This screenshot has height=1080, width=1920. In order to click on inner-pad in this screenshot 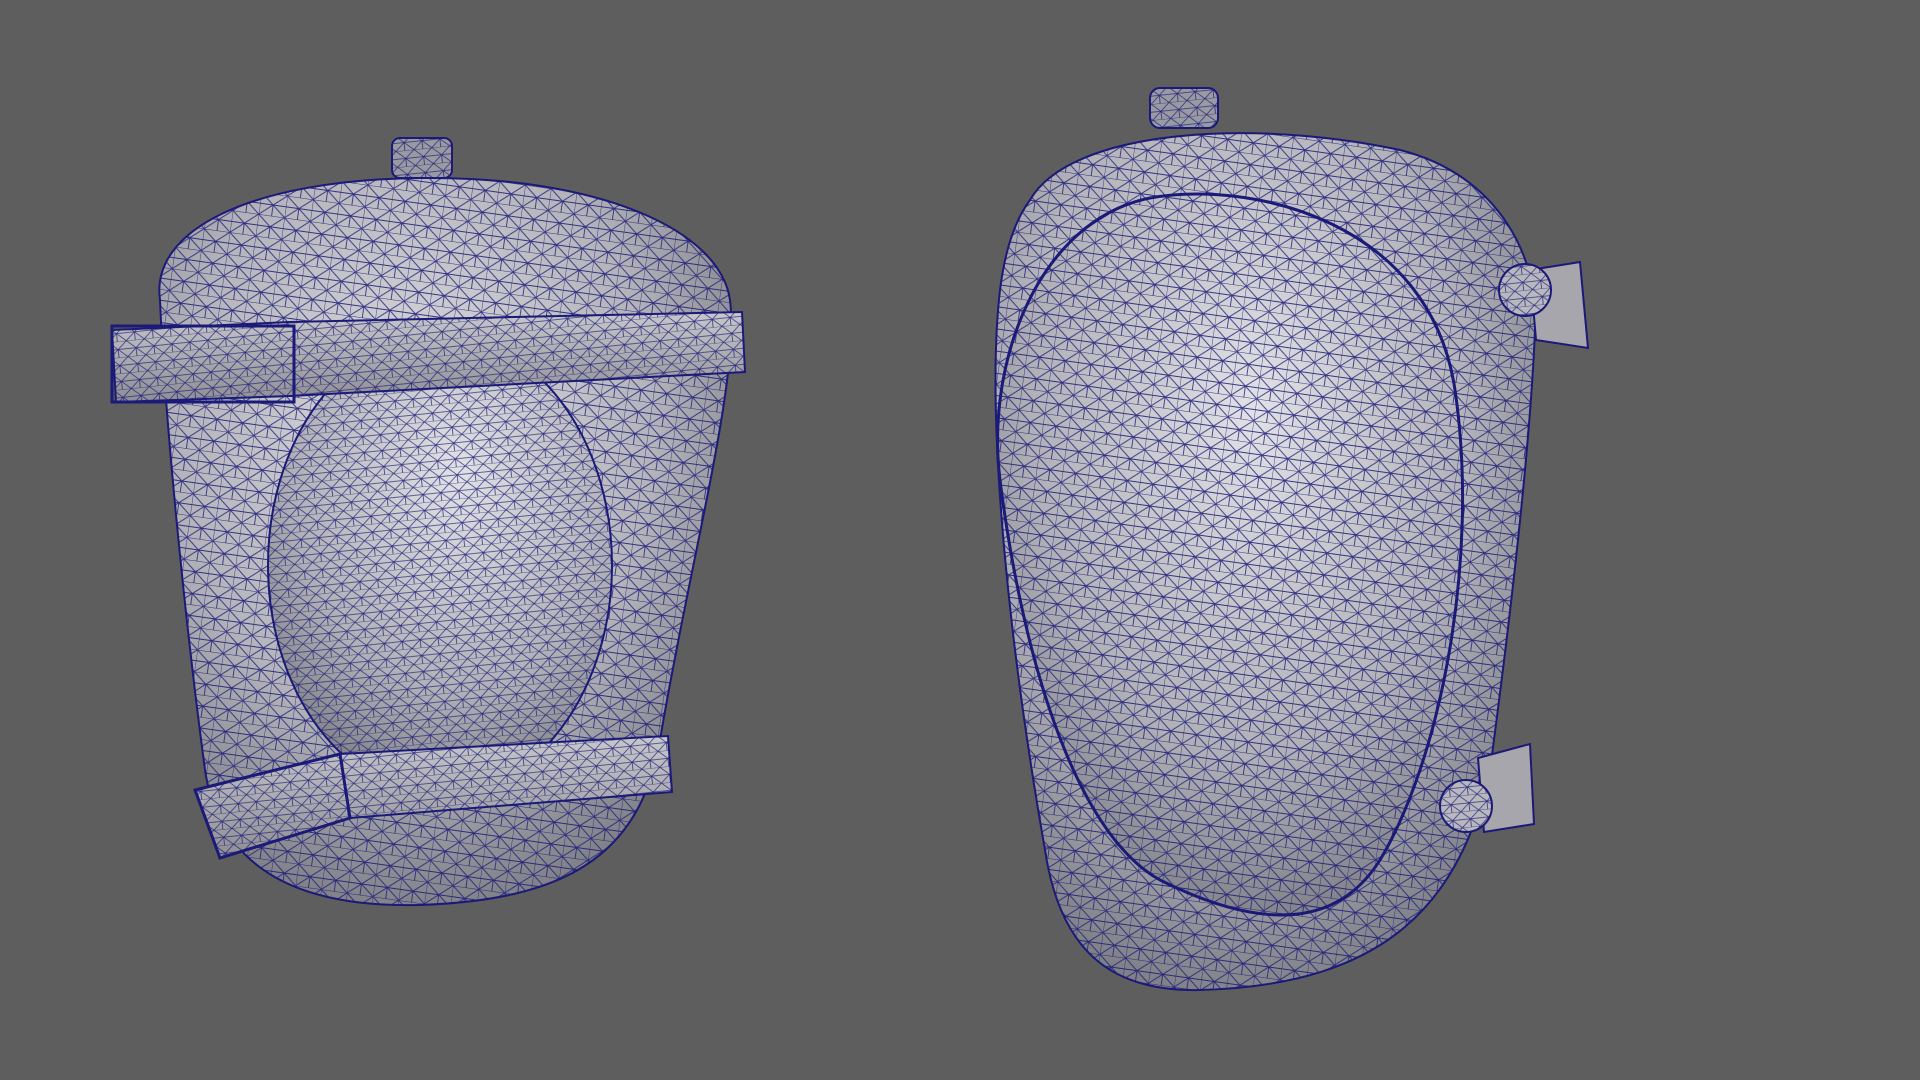, I will do `click(440, 565)`.